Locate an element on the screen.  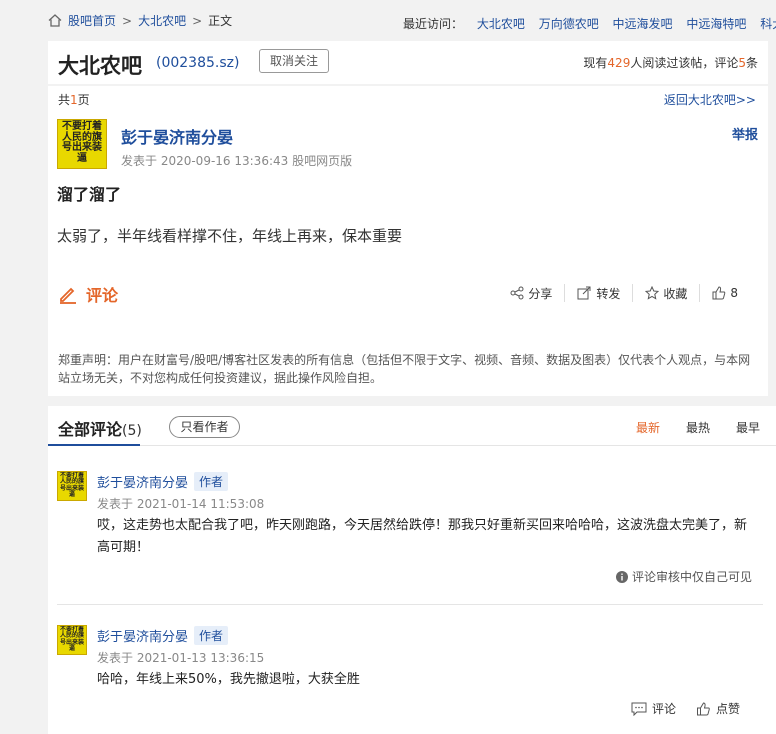
recent-link: 科大智能 is located at coordinates (768, 24).